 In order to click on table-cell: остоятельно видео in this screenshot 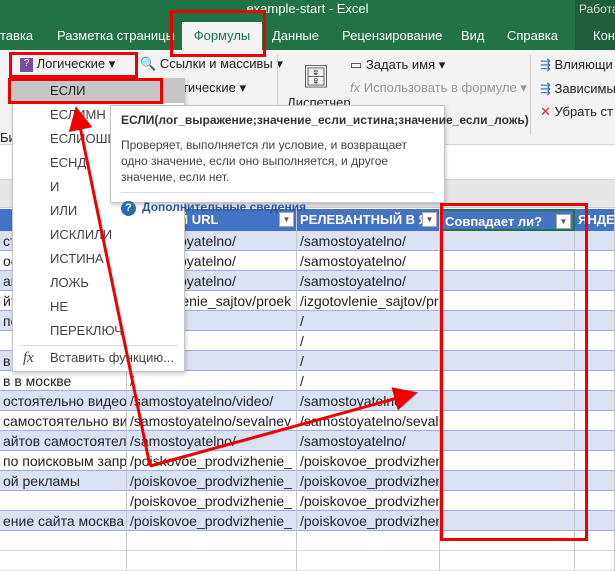, I will do `click(63, 401)`.